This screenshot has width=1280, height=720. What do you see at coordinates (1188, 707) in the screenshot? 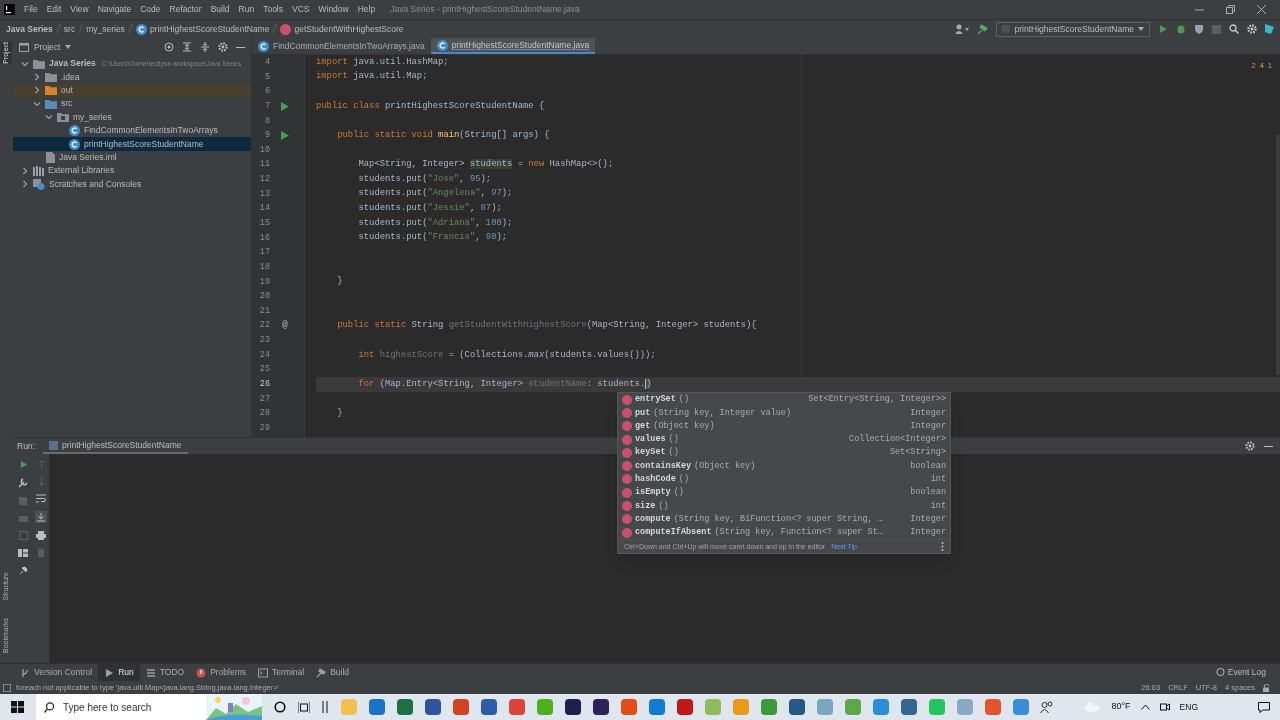
I see `language-indicator: ENG` at bounding box center [1188, 707].